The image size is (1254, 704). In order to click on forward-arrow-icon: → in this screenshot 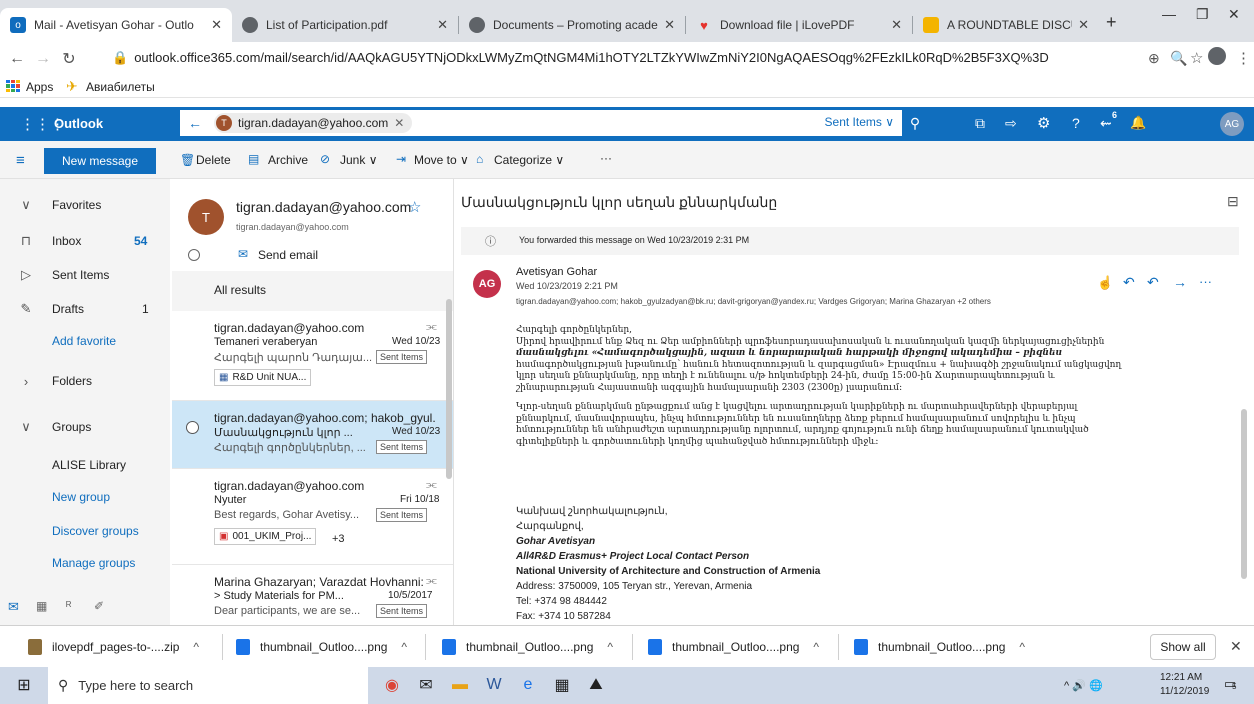, I will do `click(43, 59)`.